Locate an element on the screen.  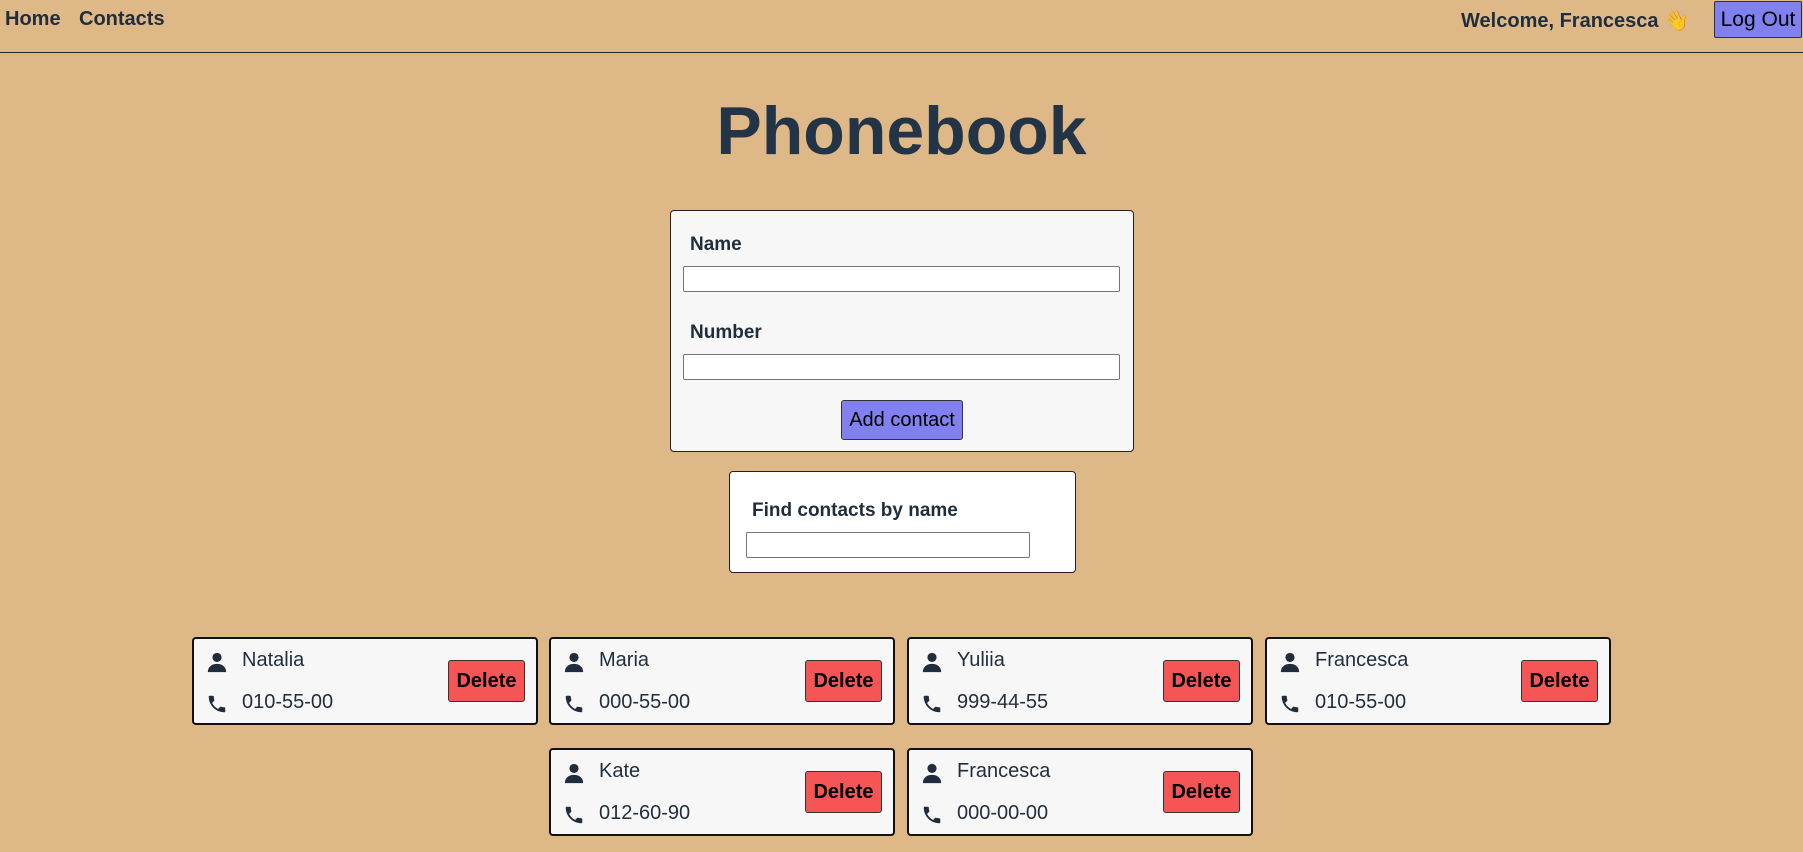
add-contact-form: Name Number Add contact is located at coordinates (902, 331).